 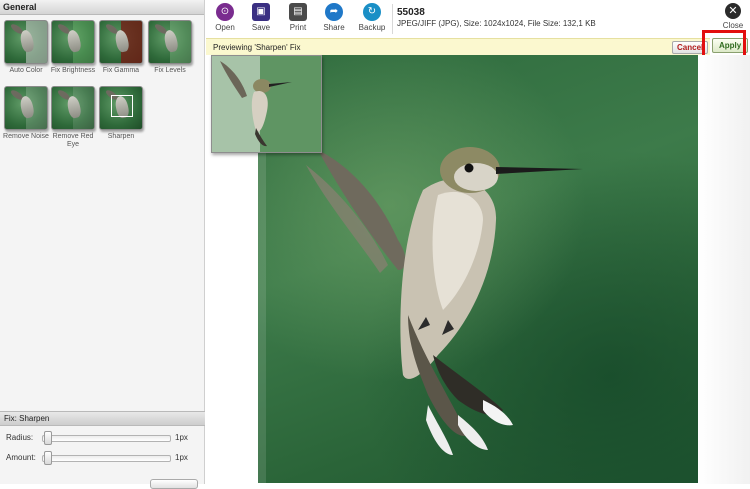 I want to click on open-icon: ⊙, so click(x=225, y=12).